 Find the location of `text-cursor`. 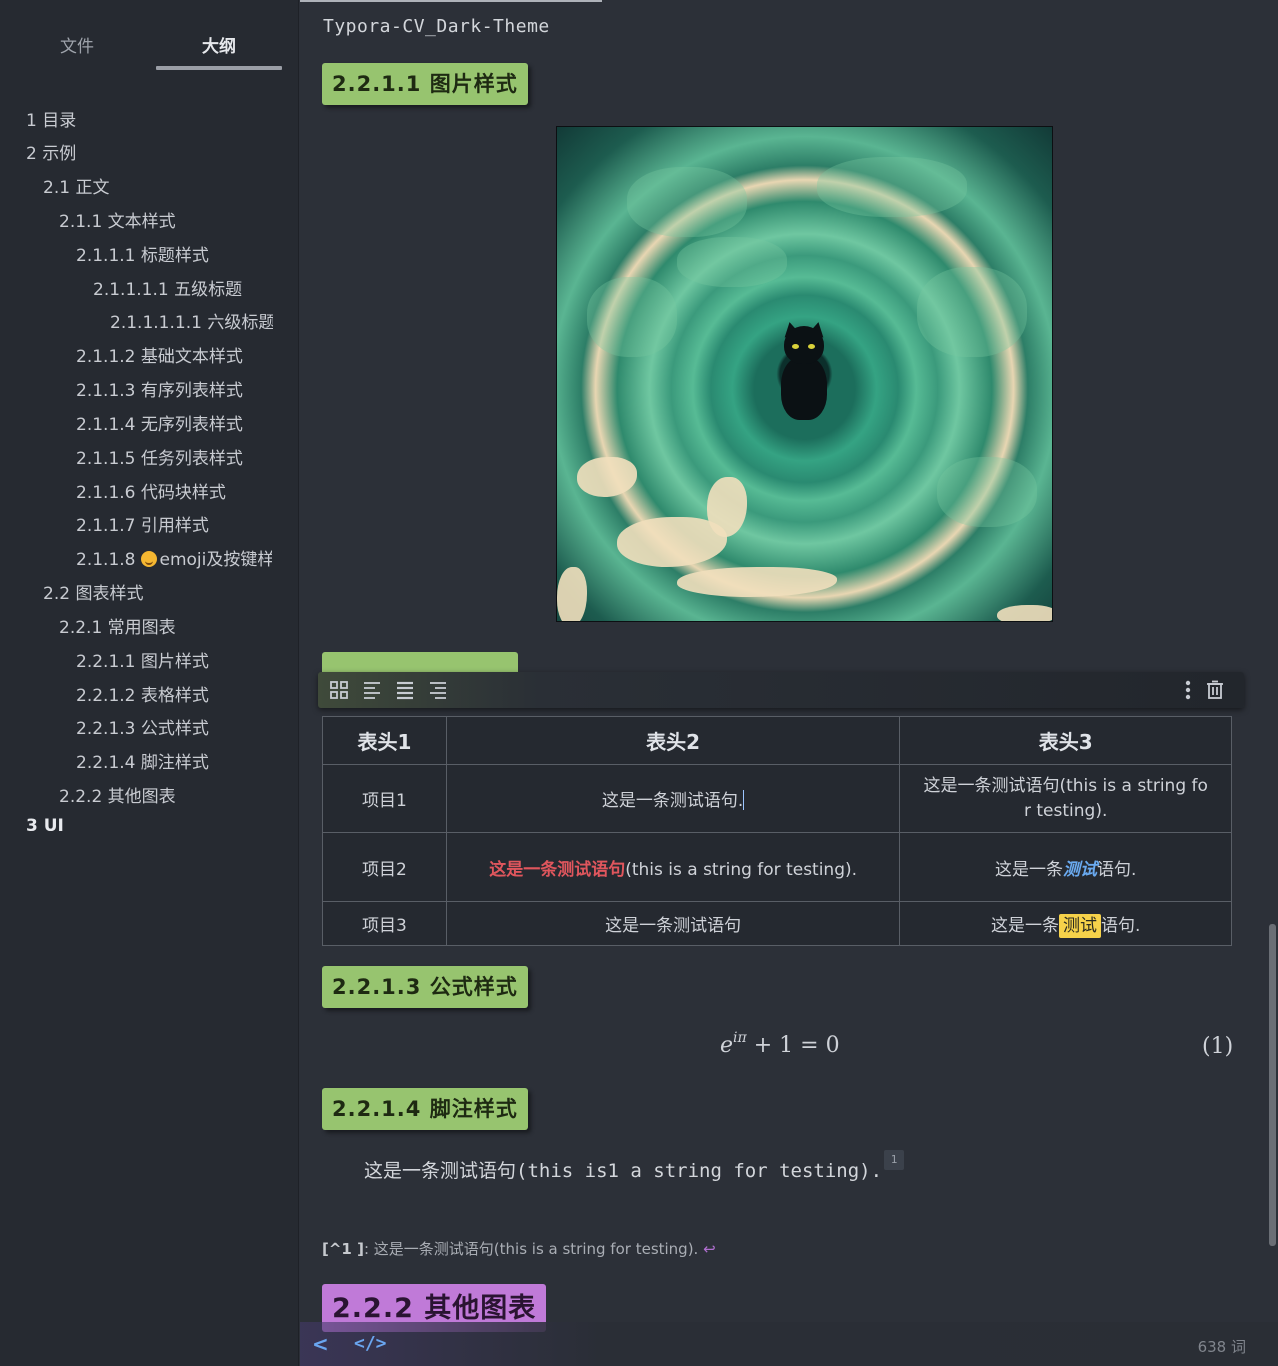

text-cursor is located at coordinates (744, 800).